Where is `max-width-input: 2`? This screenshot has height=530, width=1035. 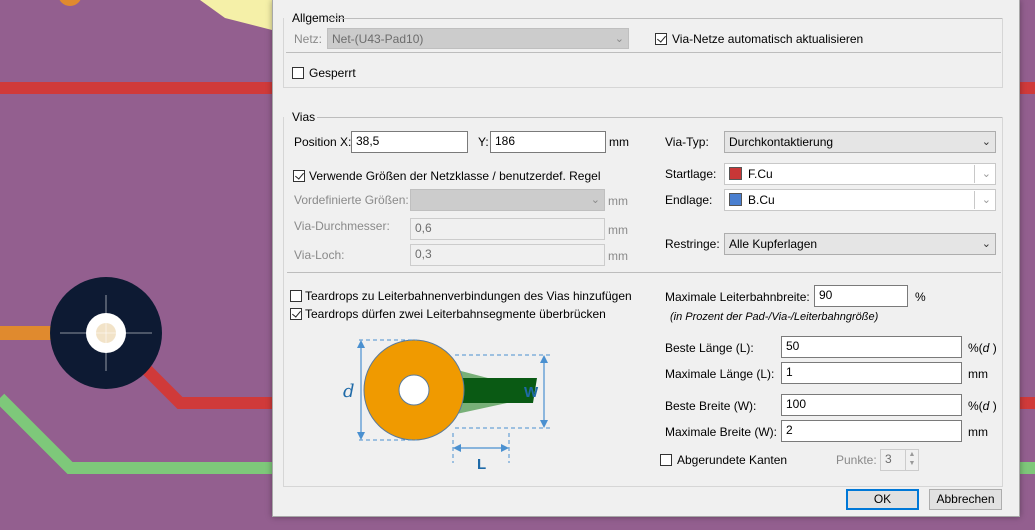
max-width-input: 2 is located at coordinates (871, 431).